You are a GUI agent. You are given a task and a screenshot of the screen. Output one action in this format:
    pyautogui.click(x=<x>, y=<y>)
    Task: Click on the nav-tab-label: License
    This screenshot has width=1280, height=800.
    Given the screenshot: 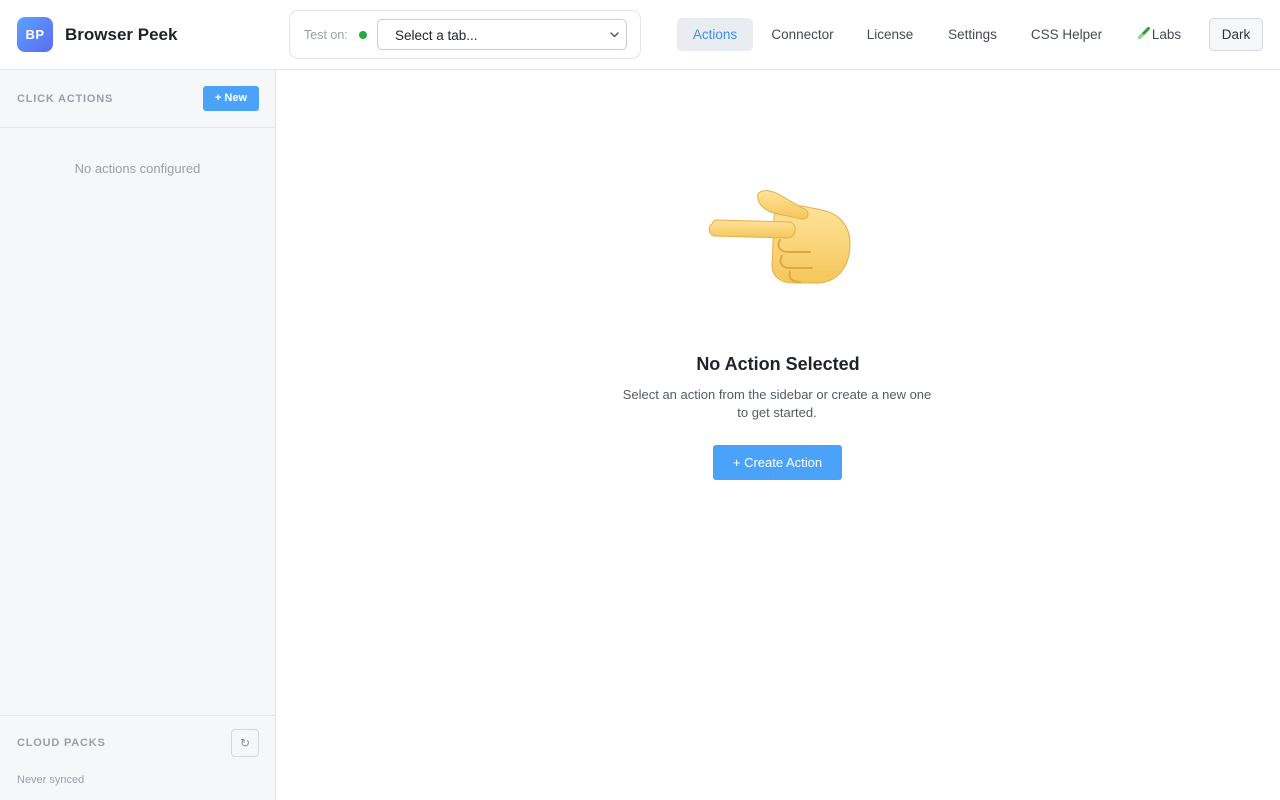 What is the action you would take?
    pyautogui.click(x=890, y=34)
    